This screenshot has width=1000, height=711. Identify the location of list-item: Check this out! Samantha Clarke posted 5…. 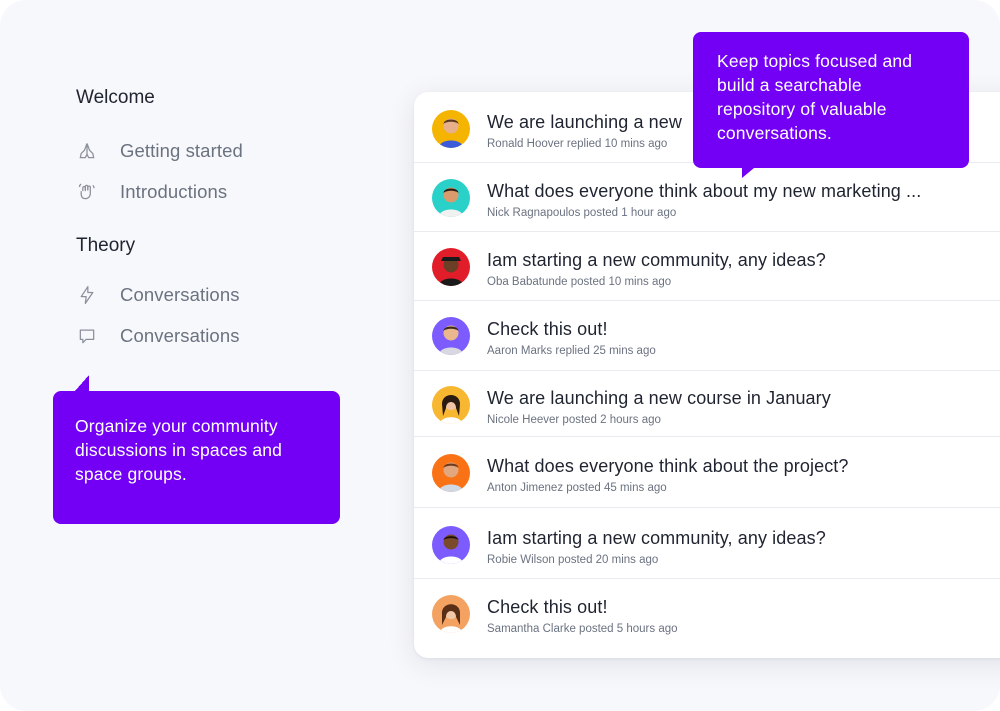
(707, 618).